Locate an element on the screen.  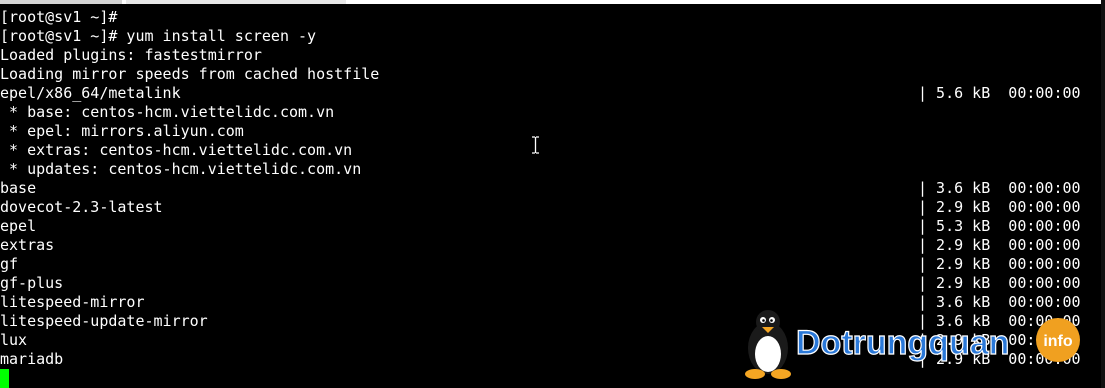
terminal-line-progress: | 5.6 kB 00:00:00 is located at coordinates (999, 93).